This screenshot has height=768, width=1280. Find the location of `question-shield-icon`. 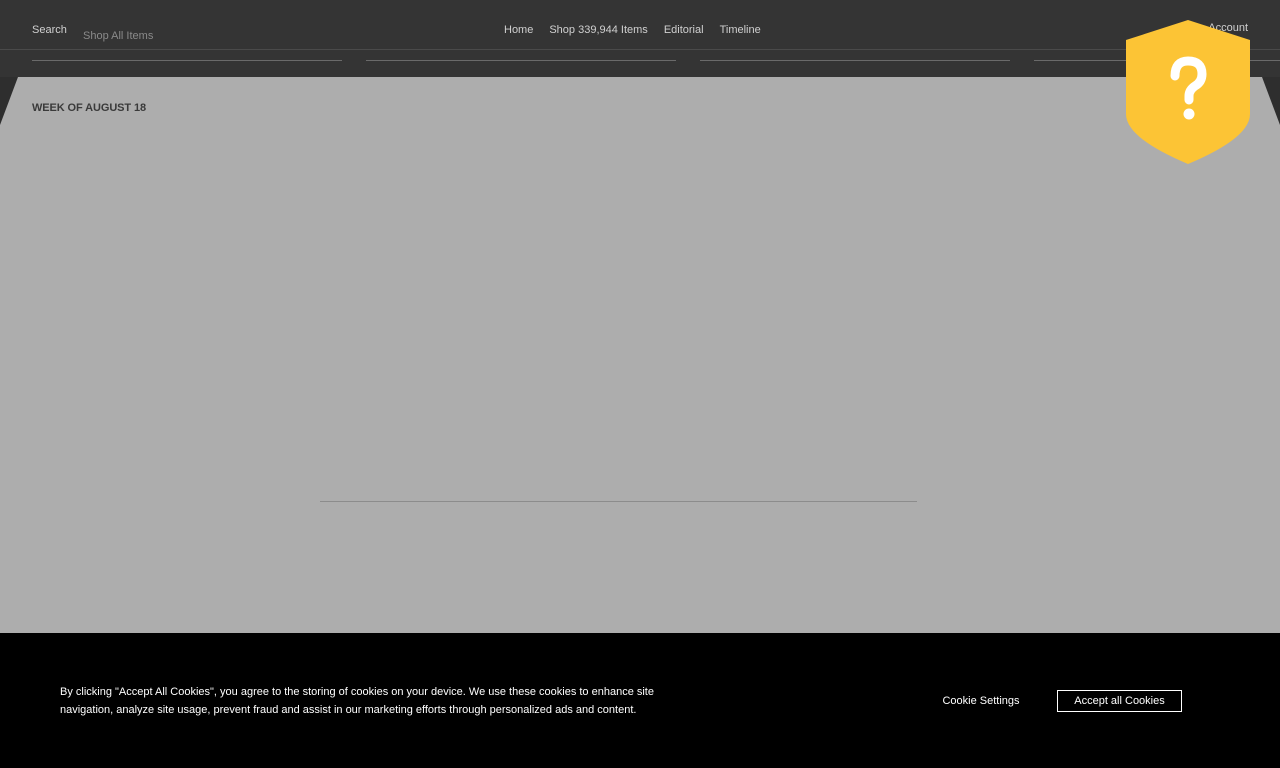

question-shield-icon is located at coordinates (1188, 92).